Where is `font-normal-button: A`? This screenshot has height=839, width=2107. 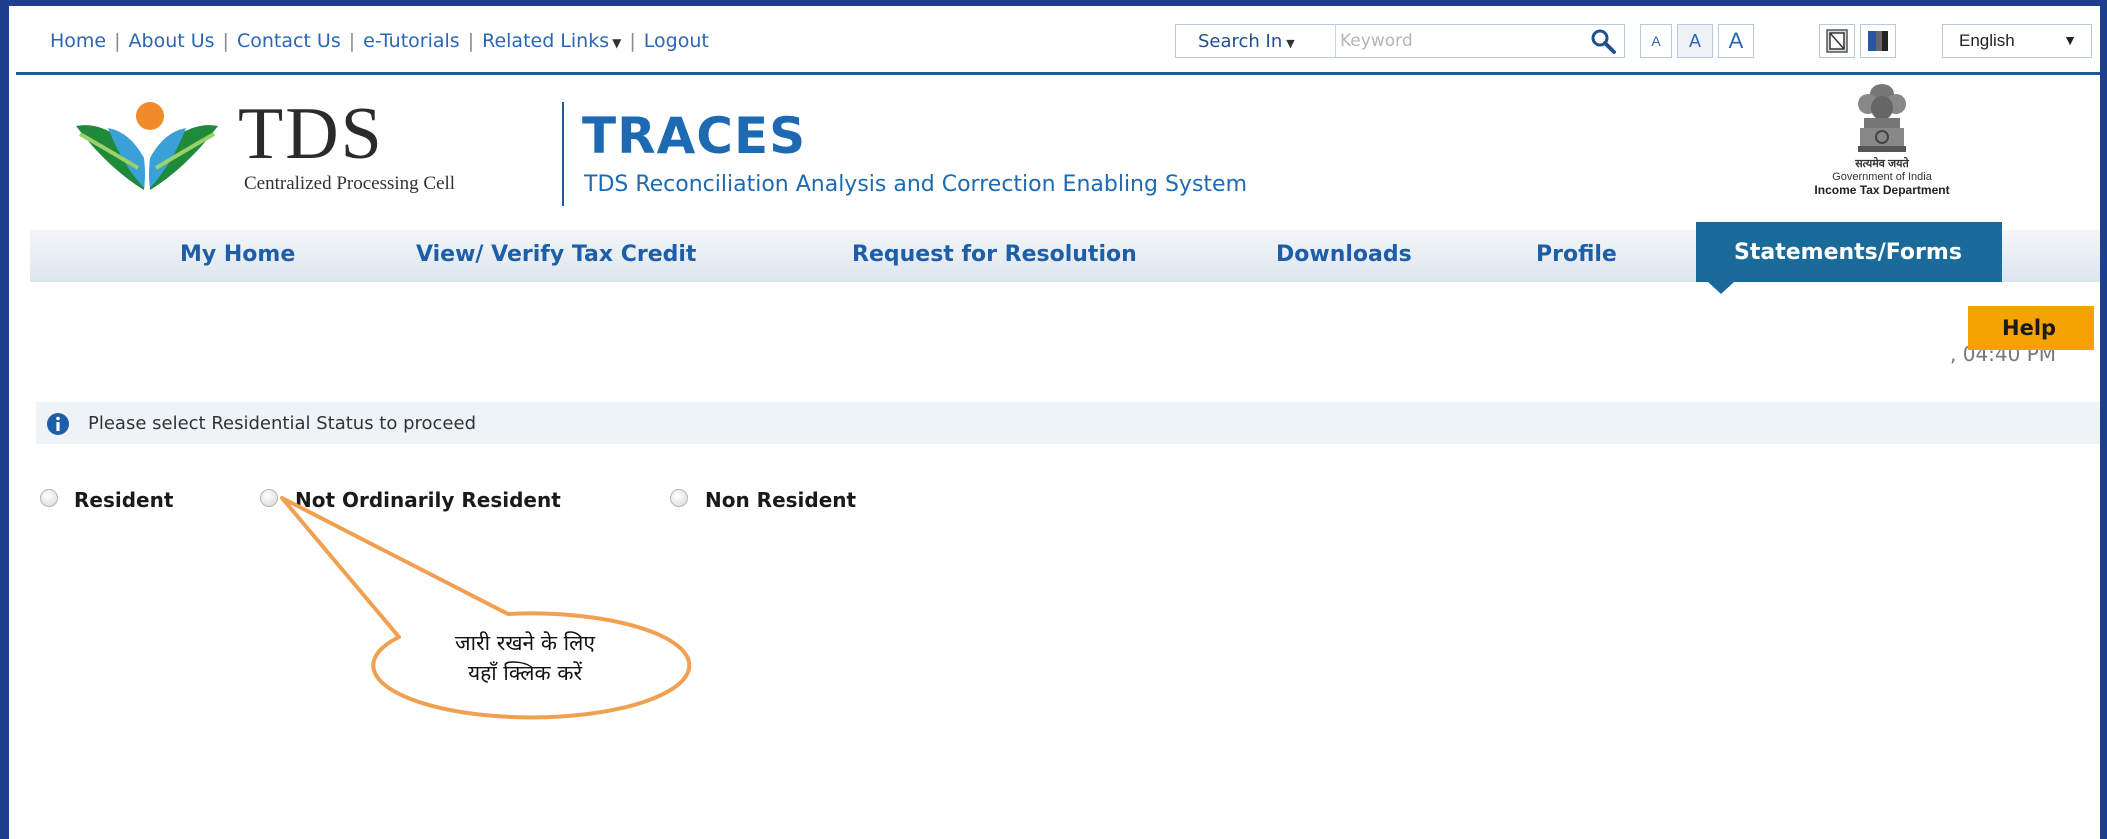 font-normal-button: A is located at coordinates (1695, 41).